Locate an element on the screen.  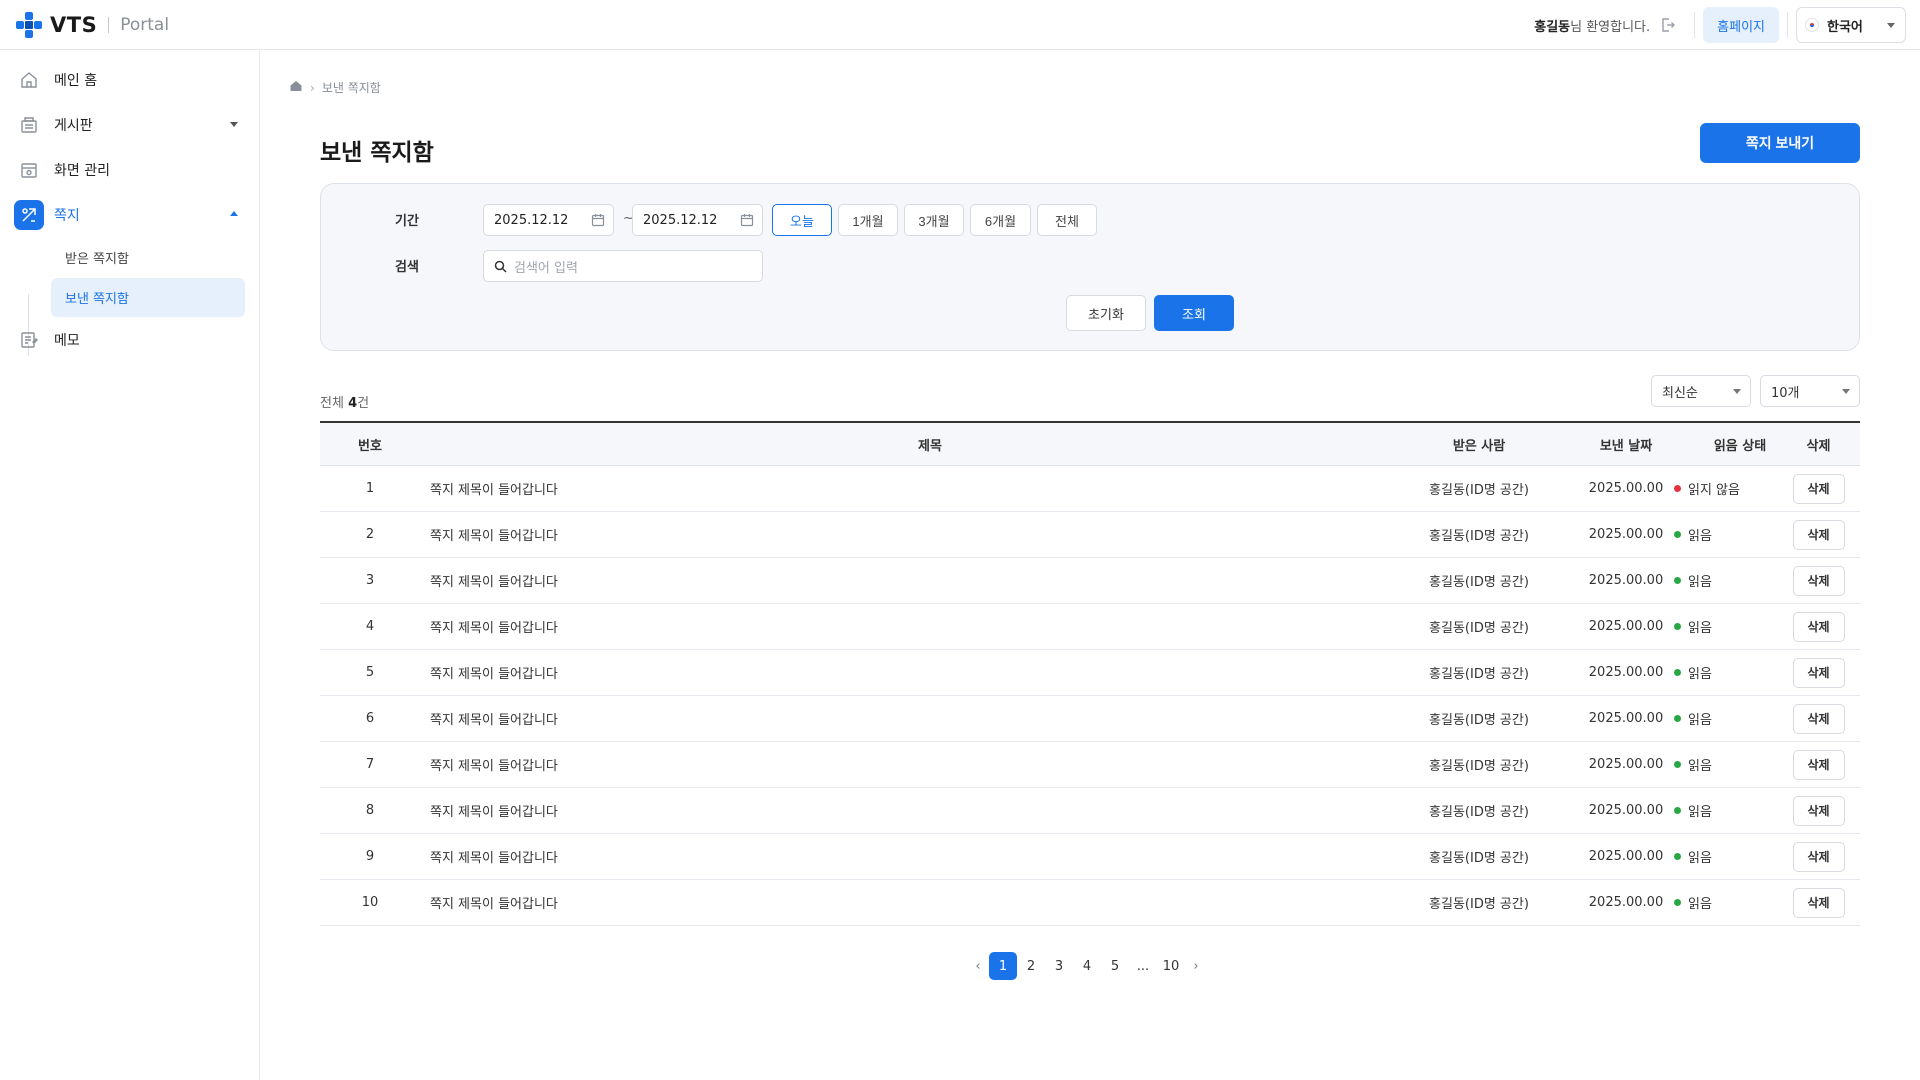
chevron-left-icon: ‹ is located at coordinates (978, 966).